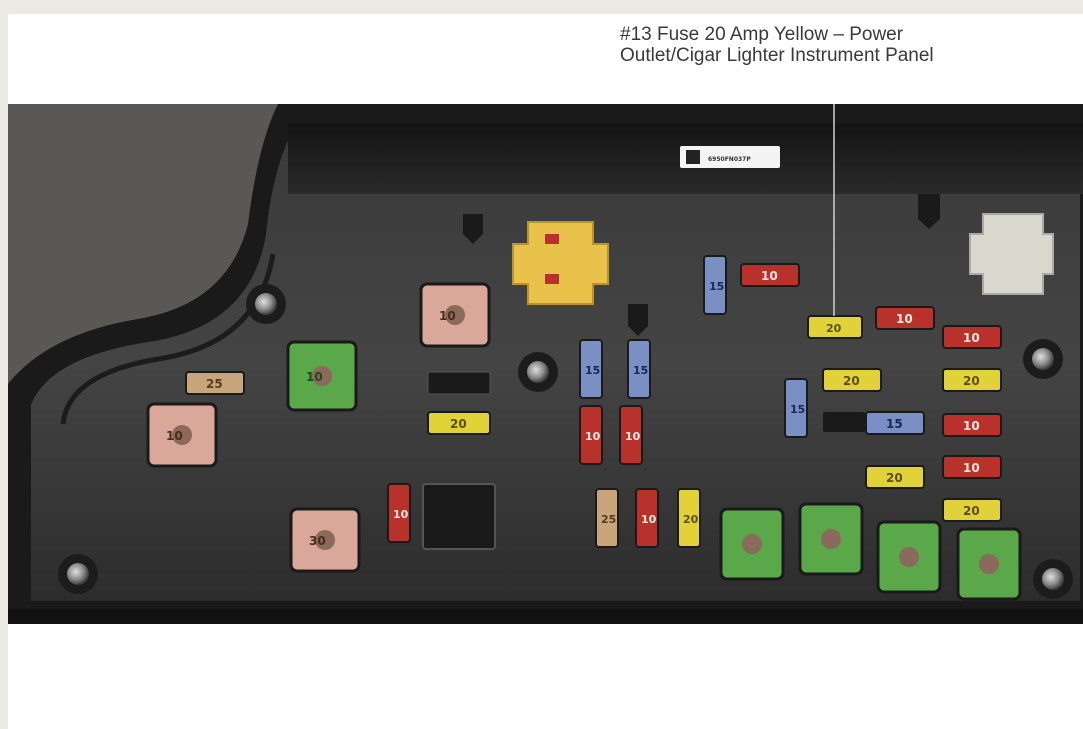 The image size is (1083, 729). Describe the element at coordinates (1011, 254) in the screenshot. I see `relay-white` at that location.